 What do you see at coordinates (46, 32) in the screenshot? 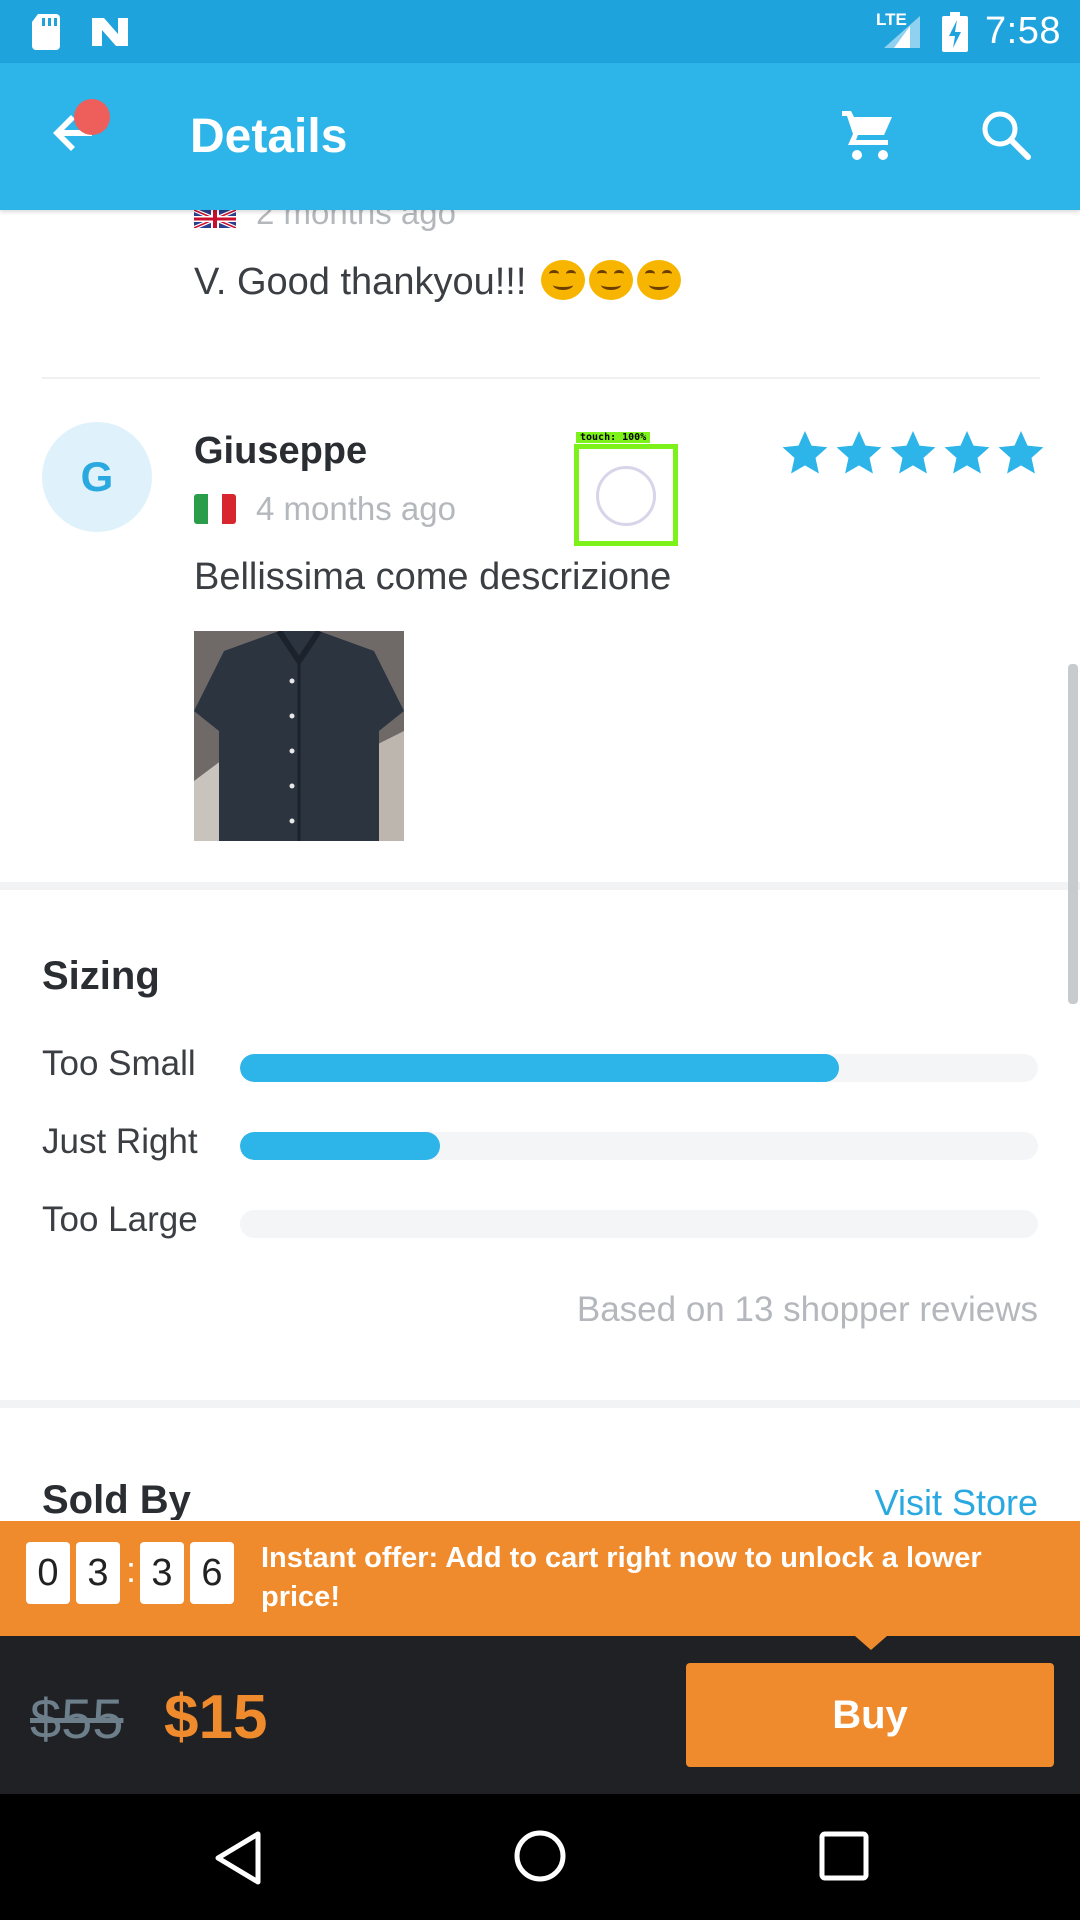
I see `sd-card-icon` at bounding box center [46, 32].